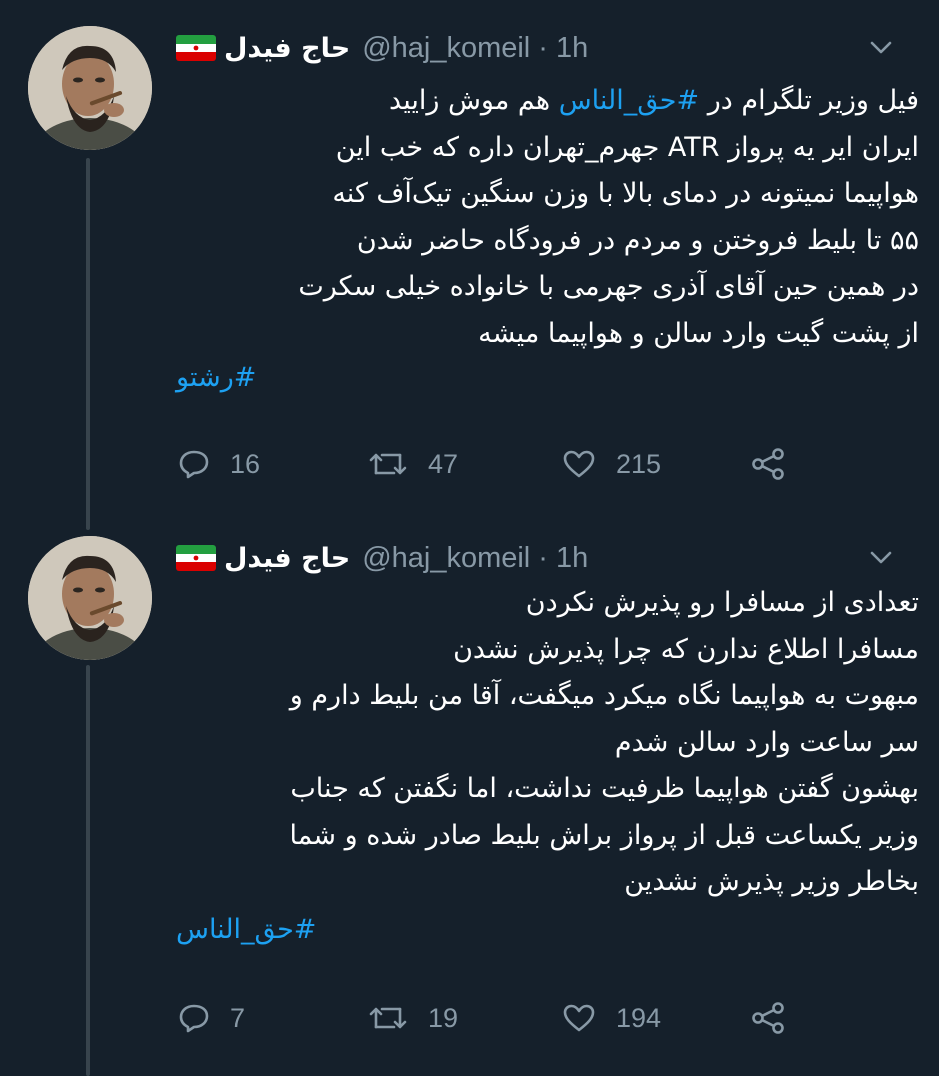 This screenshot has width=939, height=1076. I want to click on tweet-actions: 16 47 215, so click(496, 464).